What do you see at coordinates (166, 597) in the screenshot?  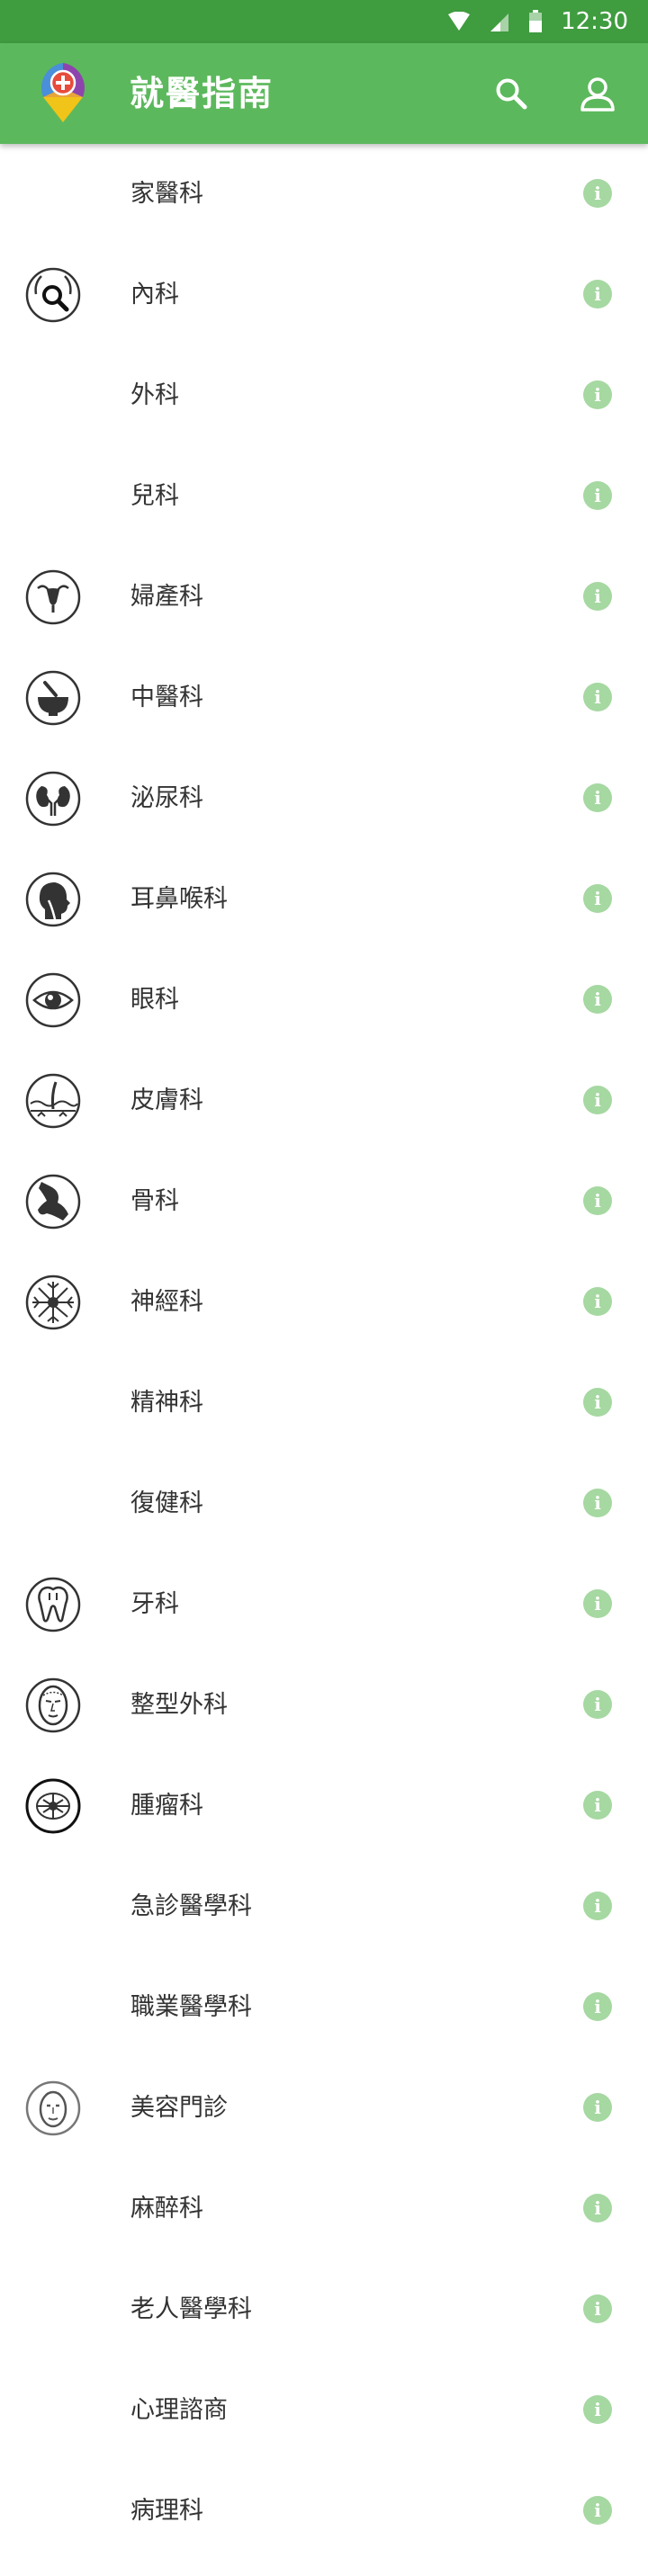 I see `department-label: 婦產科` at bounding box center [166, 597].